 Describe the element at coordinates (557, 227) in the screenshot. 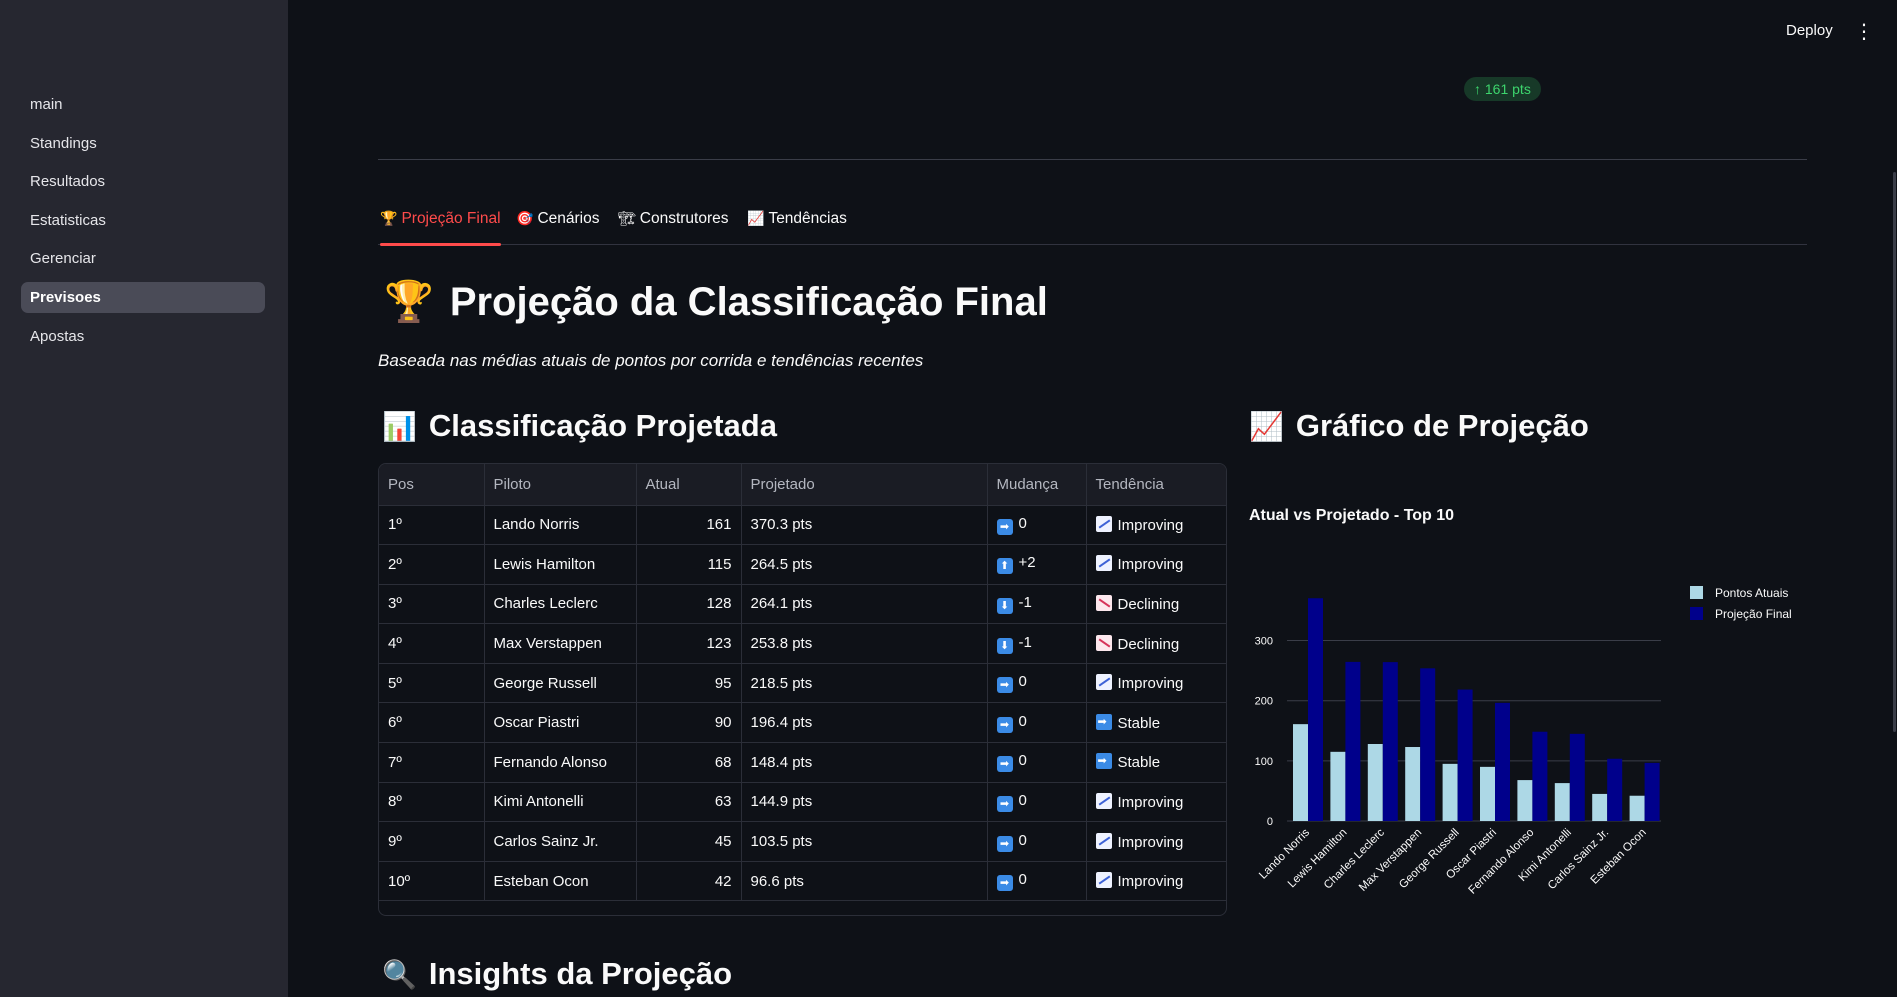

I see `tab-cenarios: 🎯 Cenários` at that location.